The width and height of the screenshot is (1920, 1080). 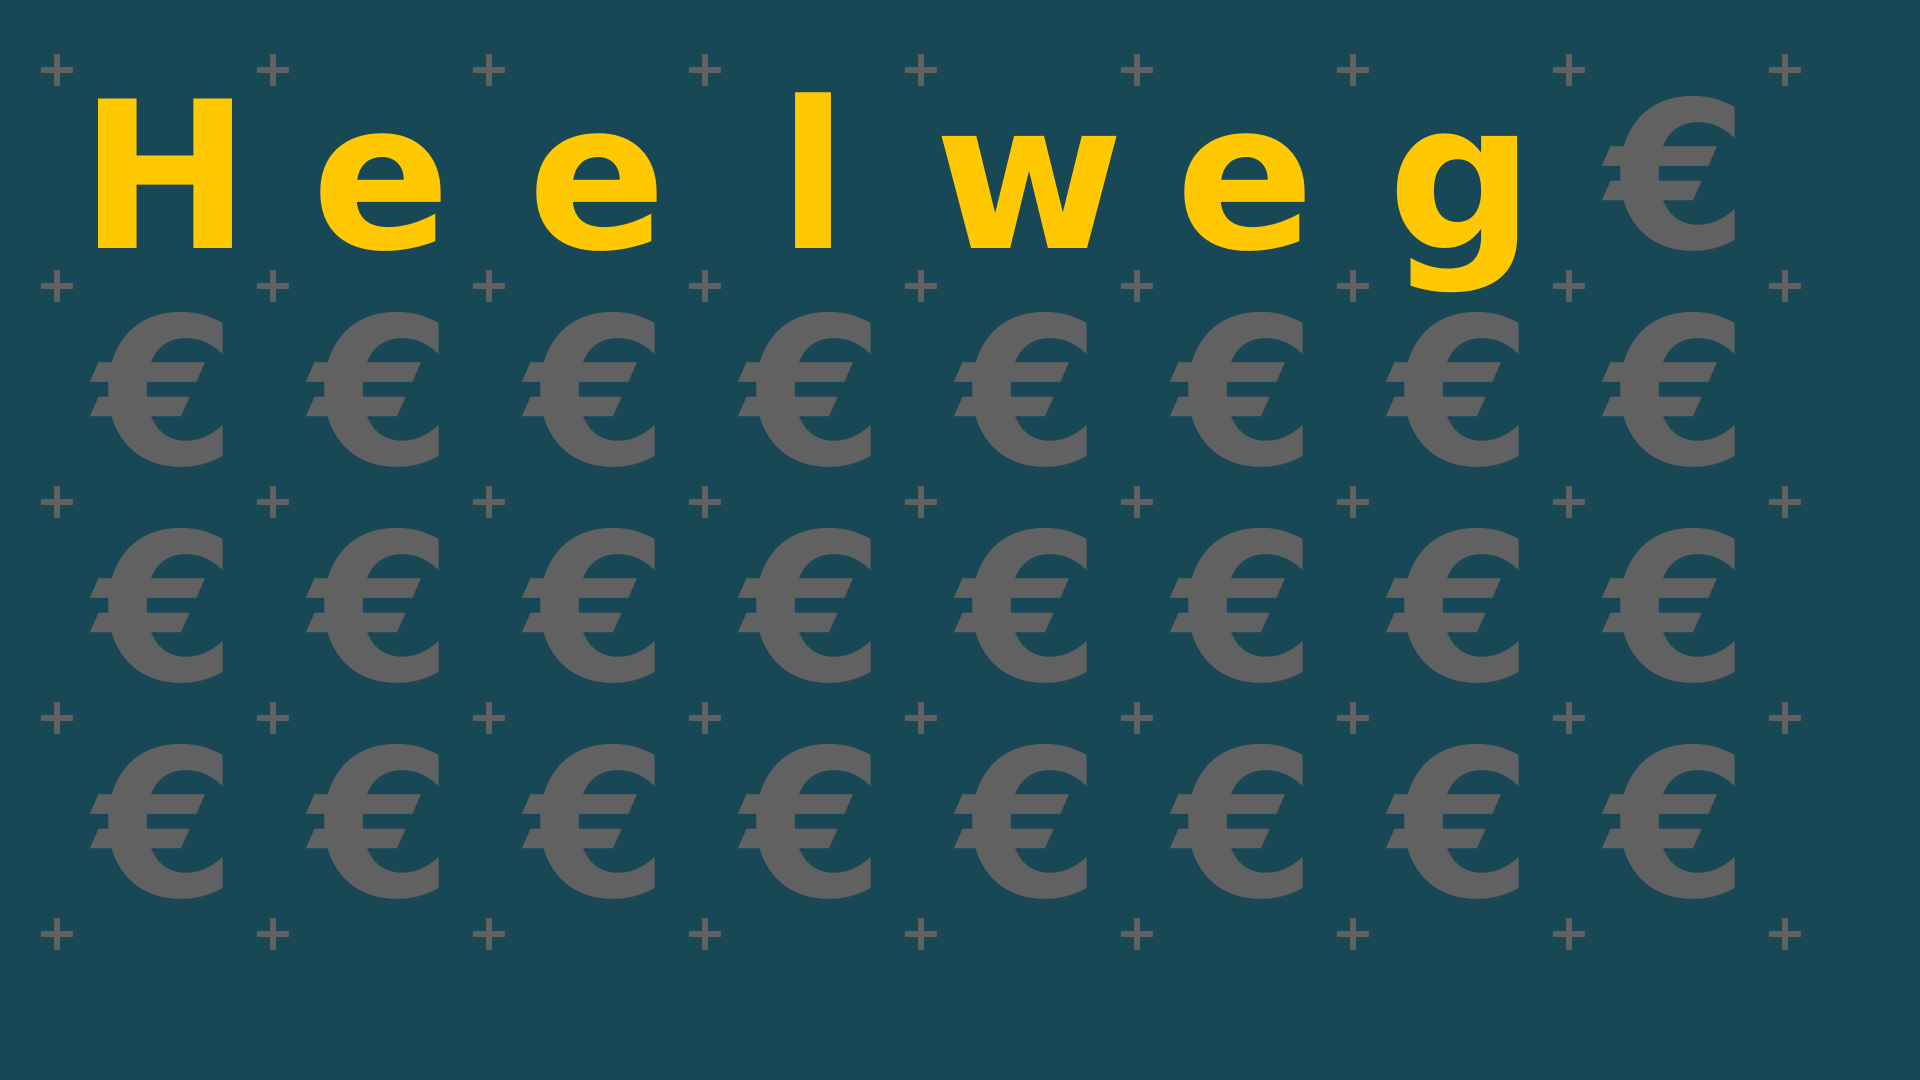 I want to click on title-letter: l, so click(x=813, y=178).